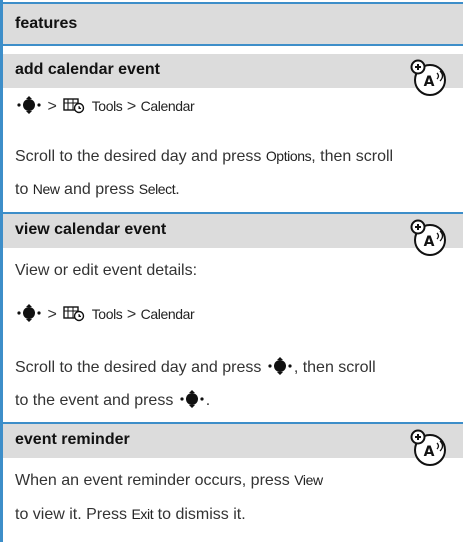 The width and height of the screenshot is (463, 542). What do you see at coordinates (233, 231) in the screenshot?
I see `section-view-calendar-event-header: view calendar event` at bounding box center [233, 231].